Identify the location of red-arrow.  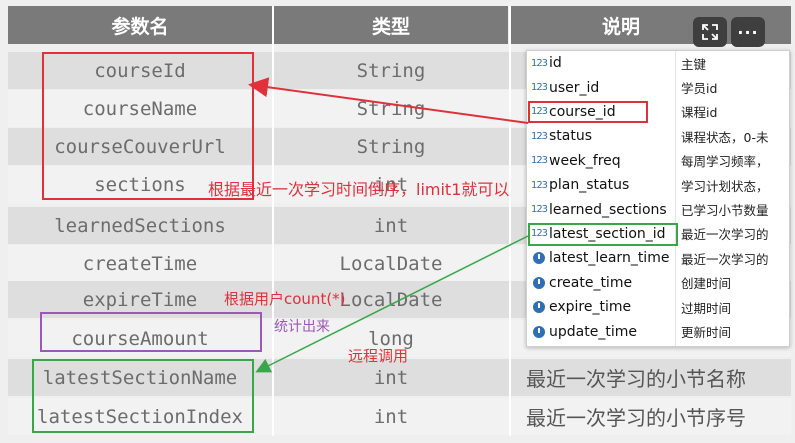
(388, 100).